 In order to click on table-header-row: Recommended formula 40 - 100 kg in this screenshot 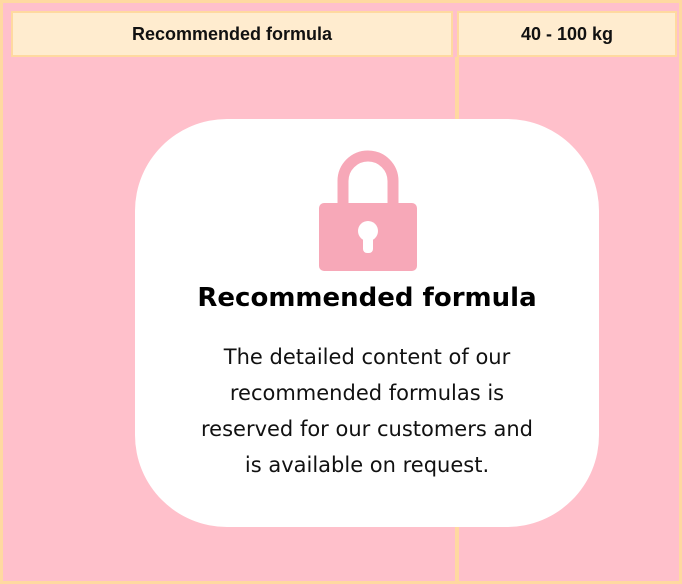, I will do `click(344, 34)`.